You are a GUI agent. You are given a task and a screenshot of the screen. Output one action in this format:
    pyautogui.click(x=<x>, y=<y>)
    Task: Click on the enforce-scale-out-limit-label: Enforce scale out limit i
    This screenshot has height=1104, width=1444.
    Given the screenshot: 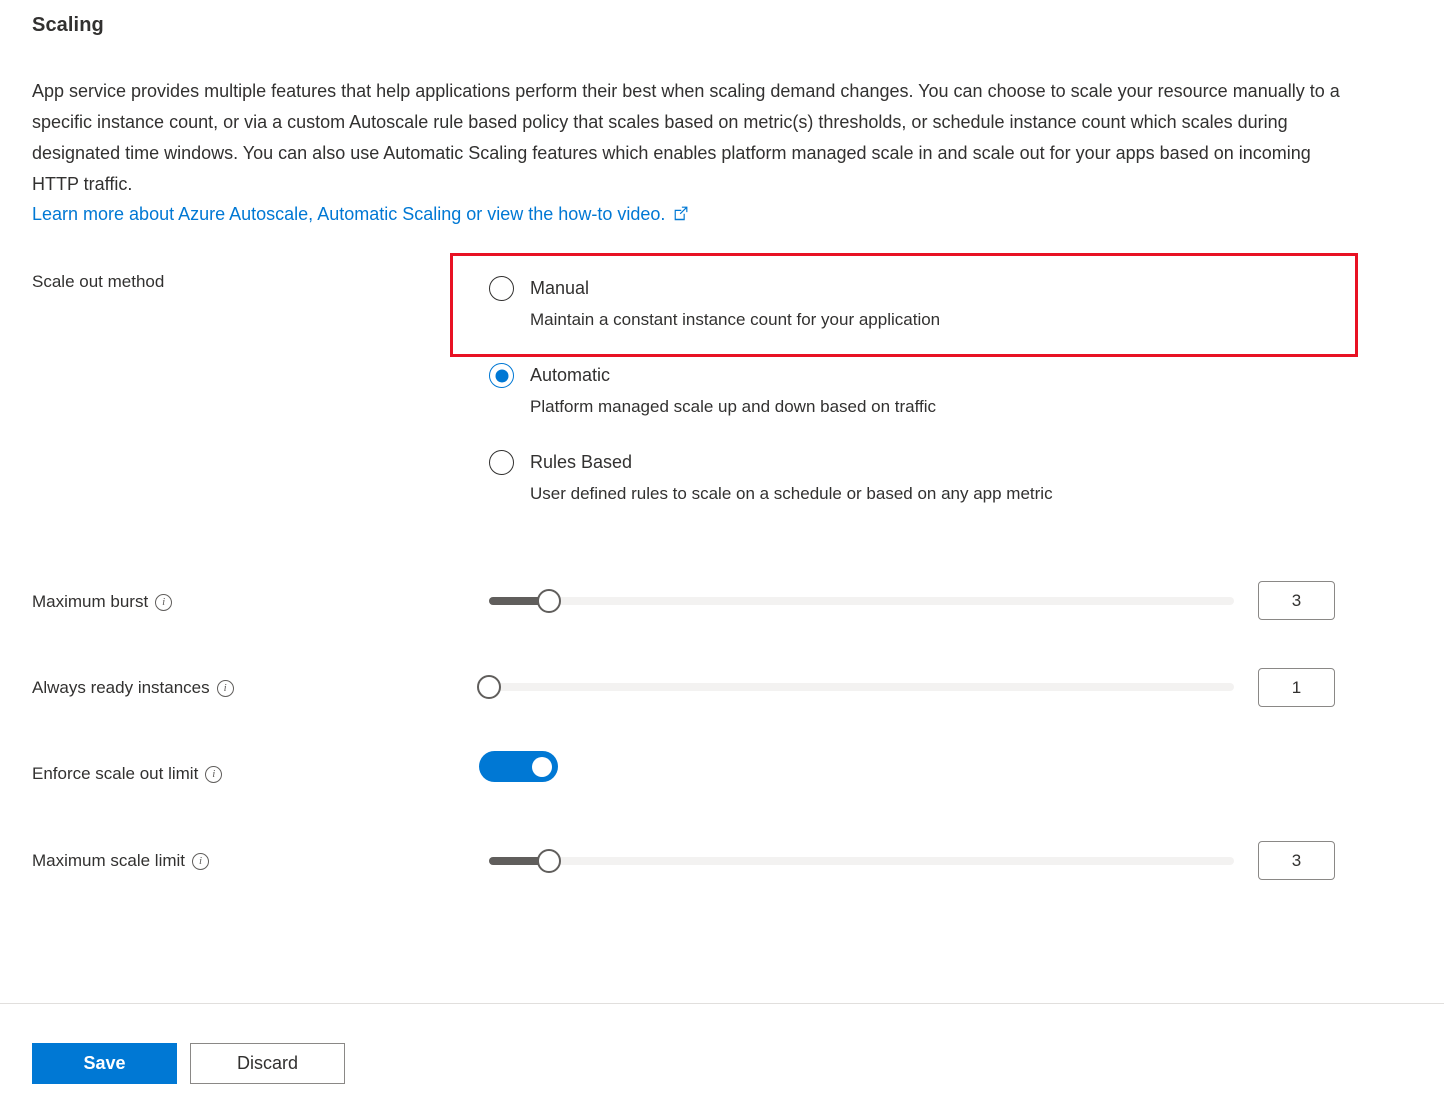 What is the action you would take?
    pyautogui.click(x=127, y=774)
    